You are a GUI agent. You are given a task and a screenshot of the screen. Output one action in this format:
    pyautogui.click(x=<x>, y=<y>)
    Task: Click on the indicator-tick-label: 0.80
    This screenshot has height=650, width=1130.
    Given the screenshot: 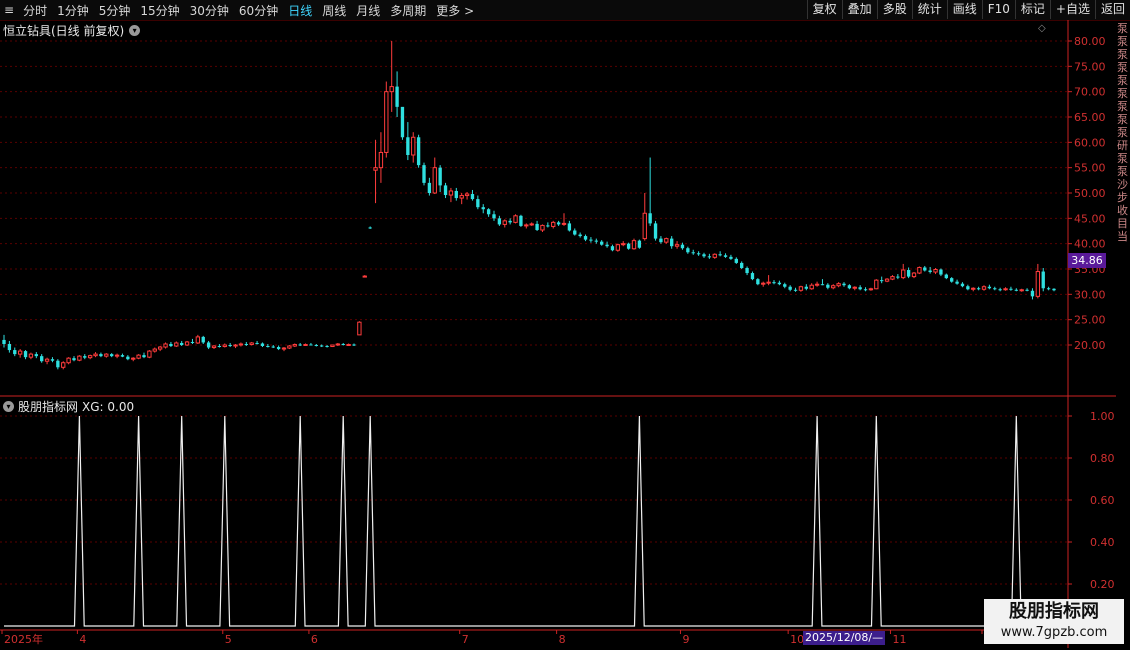 What is the action you would take?
    pyautogui.click(x=1102, y=458)
    